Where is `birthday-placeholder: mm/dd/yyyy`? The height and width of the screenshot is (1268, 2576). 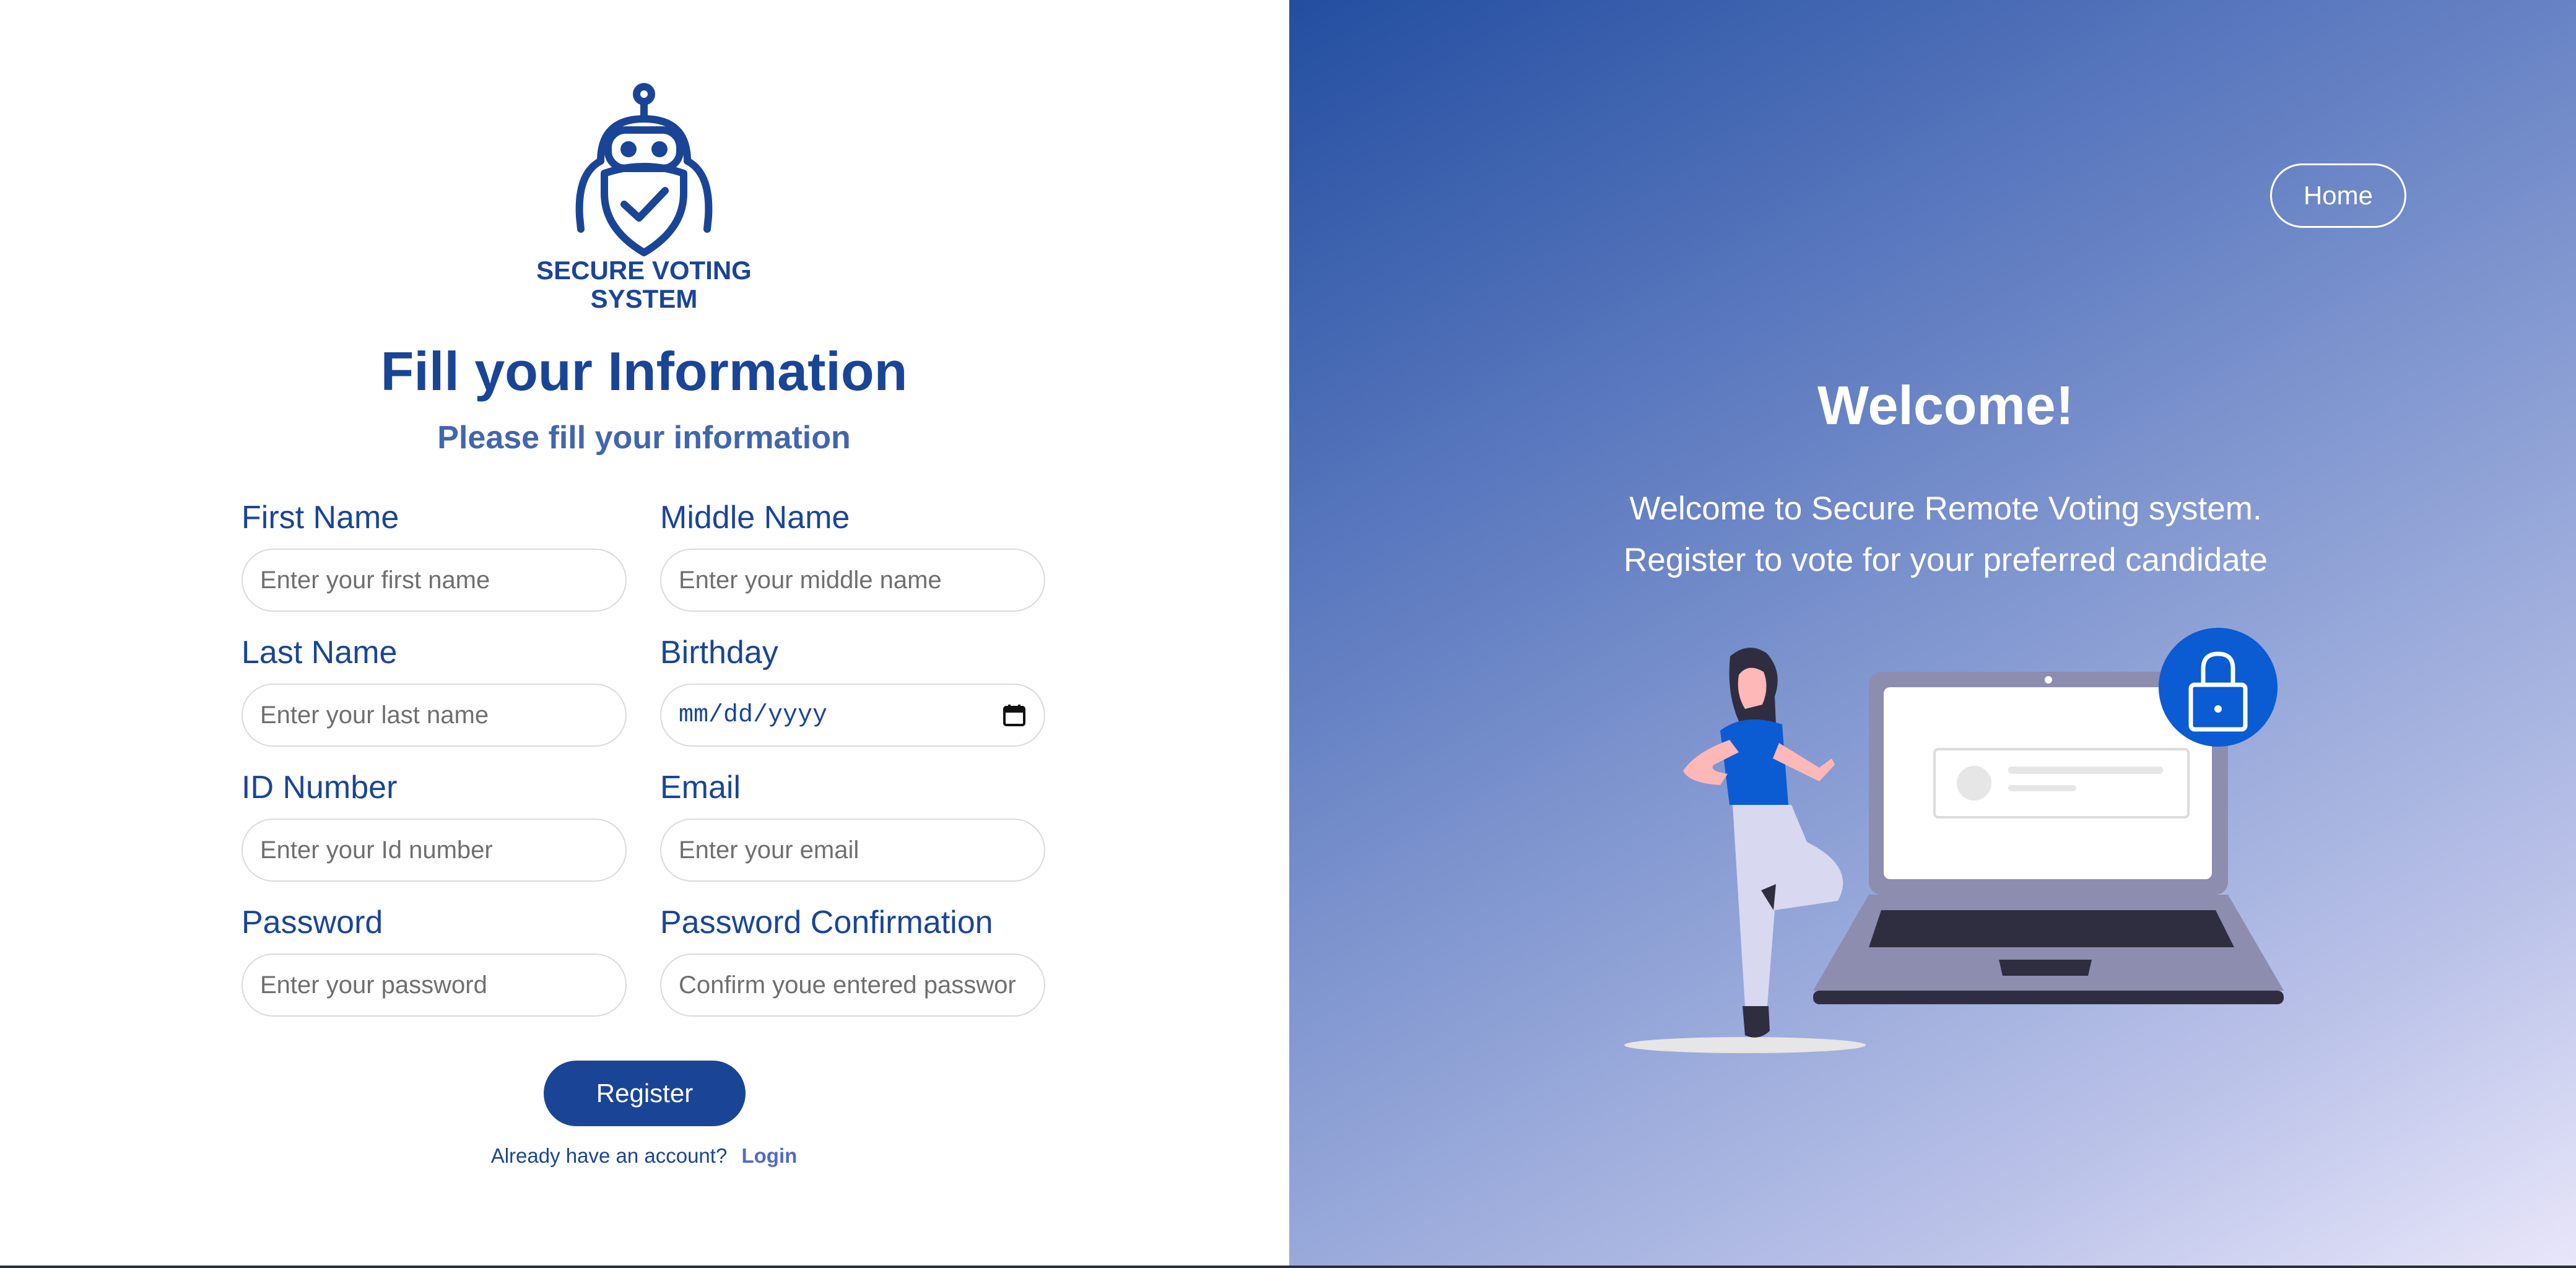
birthday-placeholder: mm/dd/yyyy is located at coordinates (753, 715).